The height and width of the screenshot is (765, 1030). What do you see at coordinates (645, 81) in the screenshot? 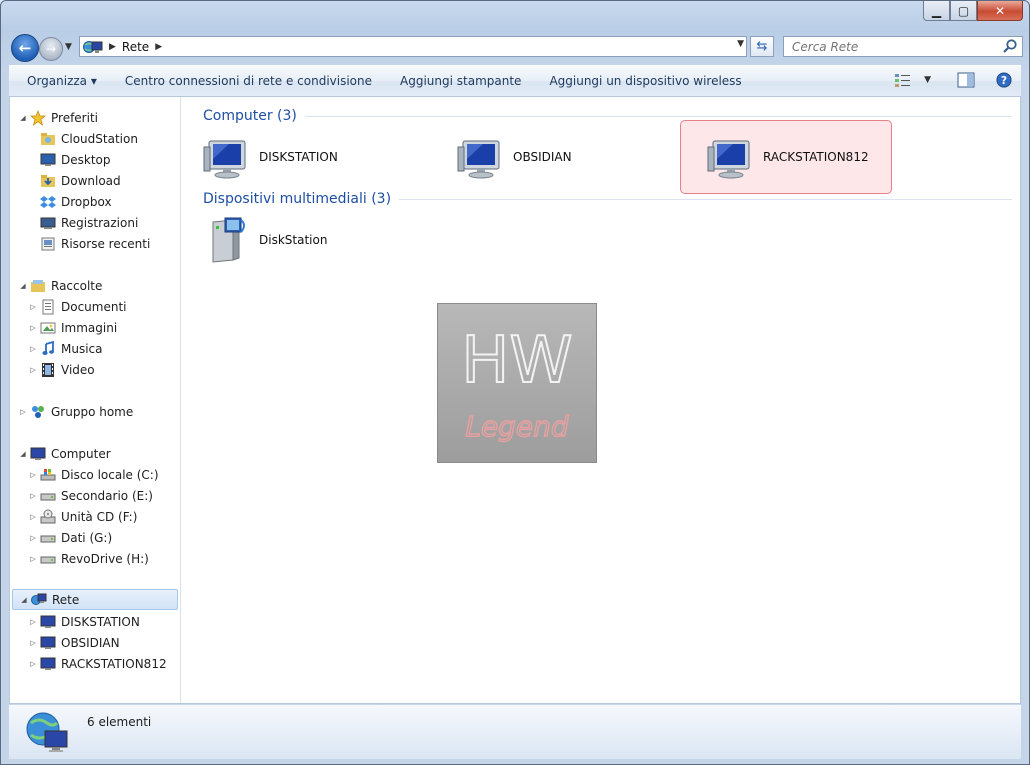
I see `add-wireless-button: Aggiungi un dispositivo wireless` at bounding box center [645, 81].